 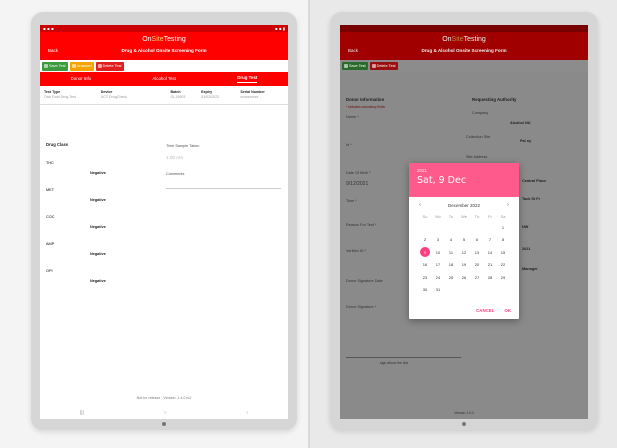 What do you see at coordinates (531, 199) in the screenshot?
I see `address-line: Tack St Fr` at bounding box center [531, 199].